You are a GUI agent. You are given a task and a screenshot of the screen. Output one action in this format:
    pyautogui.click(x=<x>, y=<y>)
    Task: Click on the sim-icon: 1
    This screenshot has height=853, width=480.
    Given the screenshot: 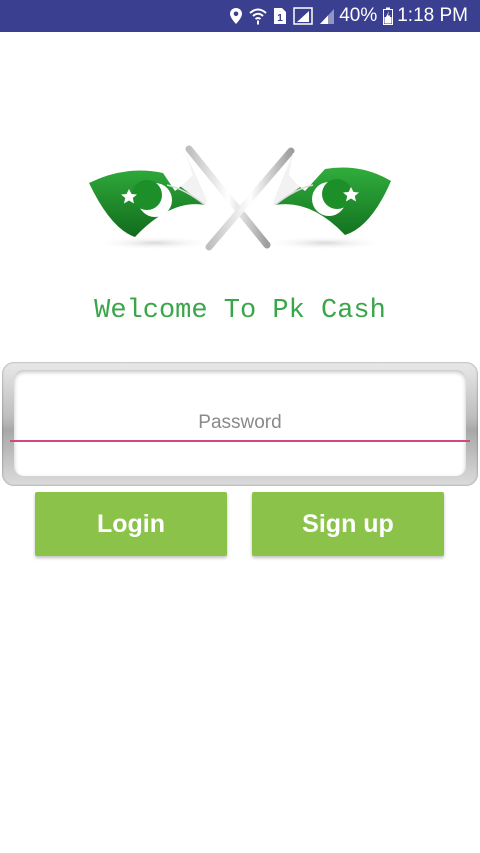 What is the action you would take?
    pyautogui.click(x=280, y=16)
    